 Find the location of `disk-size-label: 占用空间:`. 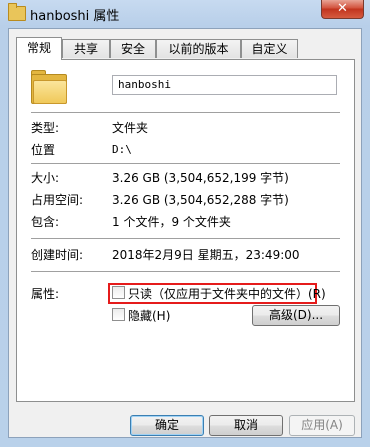

disk-size-label: 占用空间: is located at coordinates (57, 200).